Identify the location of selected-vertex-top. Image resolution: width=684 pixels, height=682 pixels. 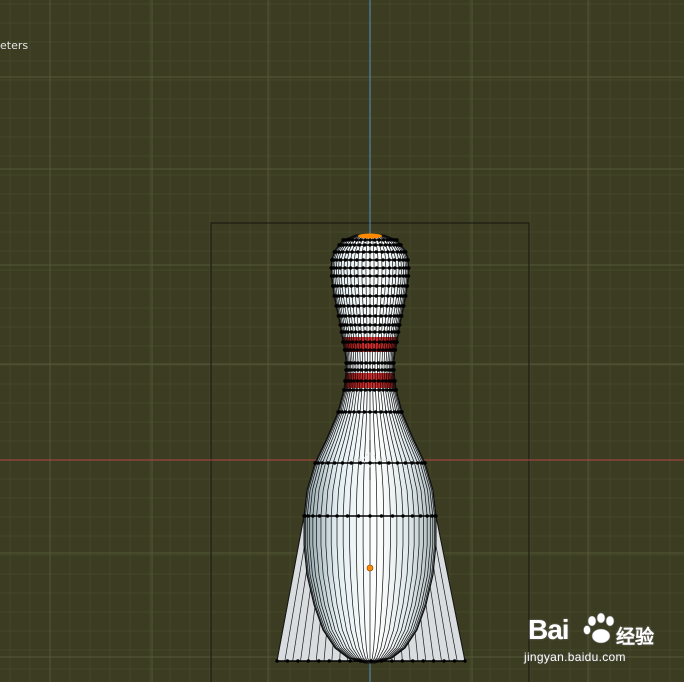
(370, 236).